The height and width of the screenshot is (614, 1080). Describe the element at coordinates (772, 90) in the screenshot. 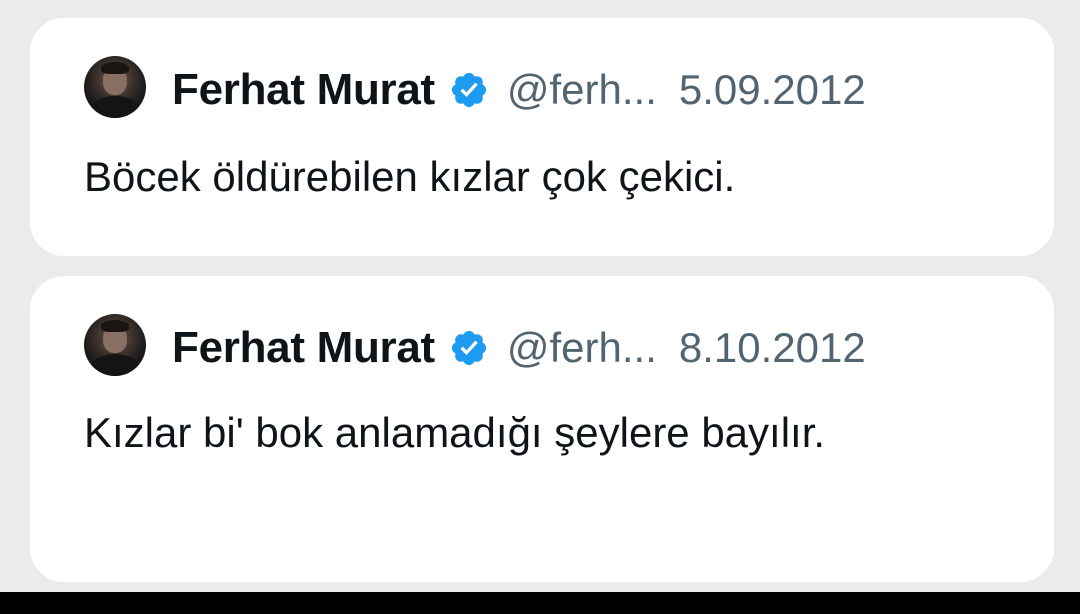

I see `tweet-date: 5.09.2012` at that location.